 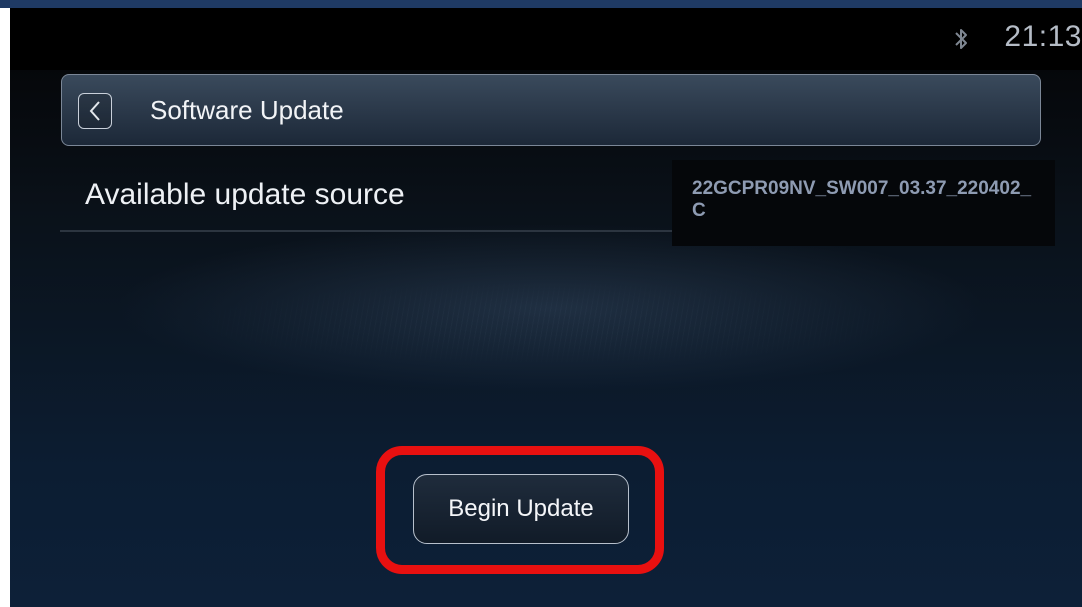 What do you see at coordinates (551, 110) in the screenshot?
I see `page-header: Software Update` at bounding box center [551, 110].